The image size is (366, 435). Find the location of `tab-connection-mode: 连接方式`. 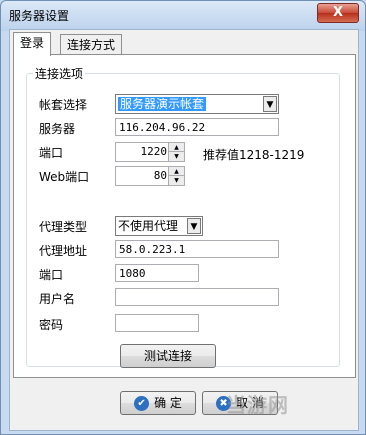

tab-connection-mode: 连接方式 is located at coordinates (91, 44).